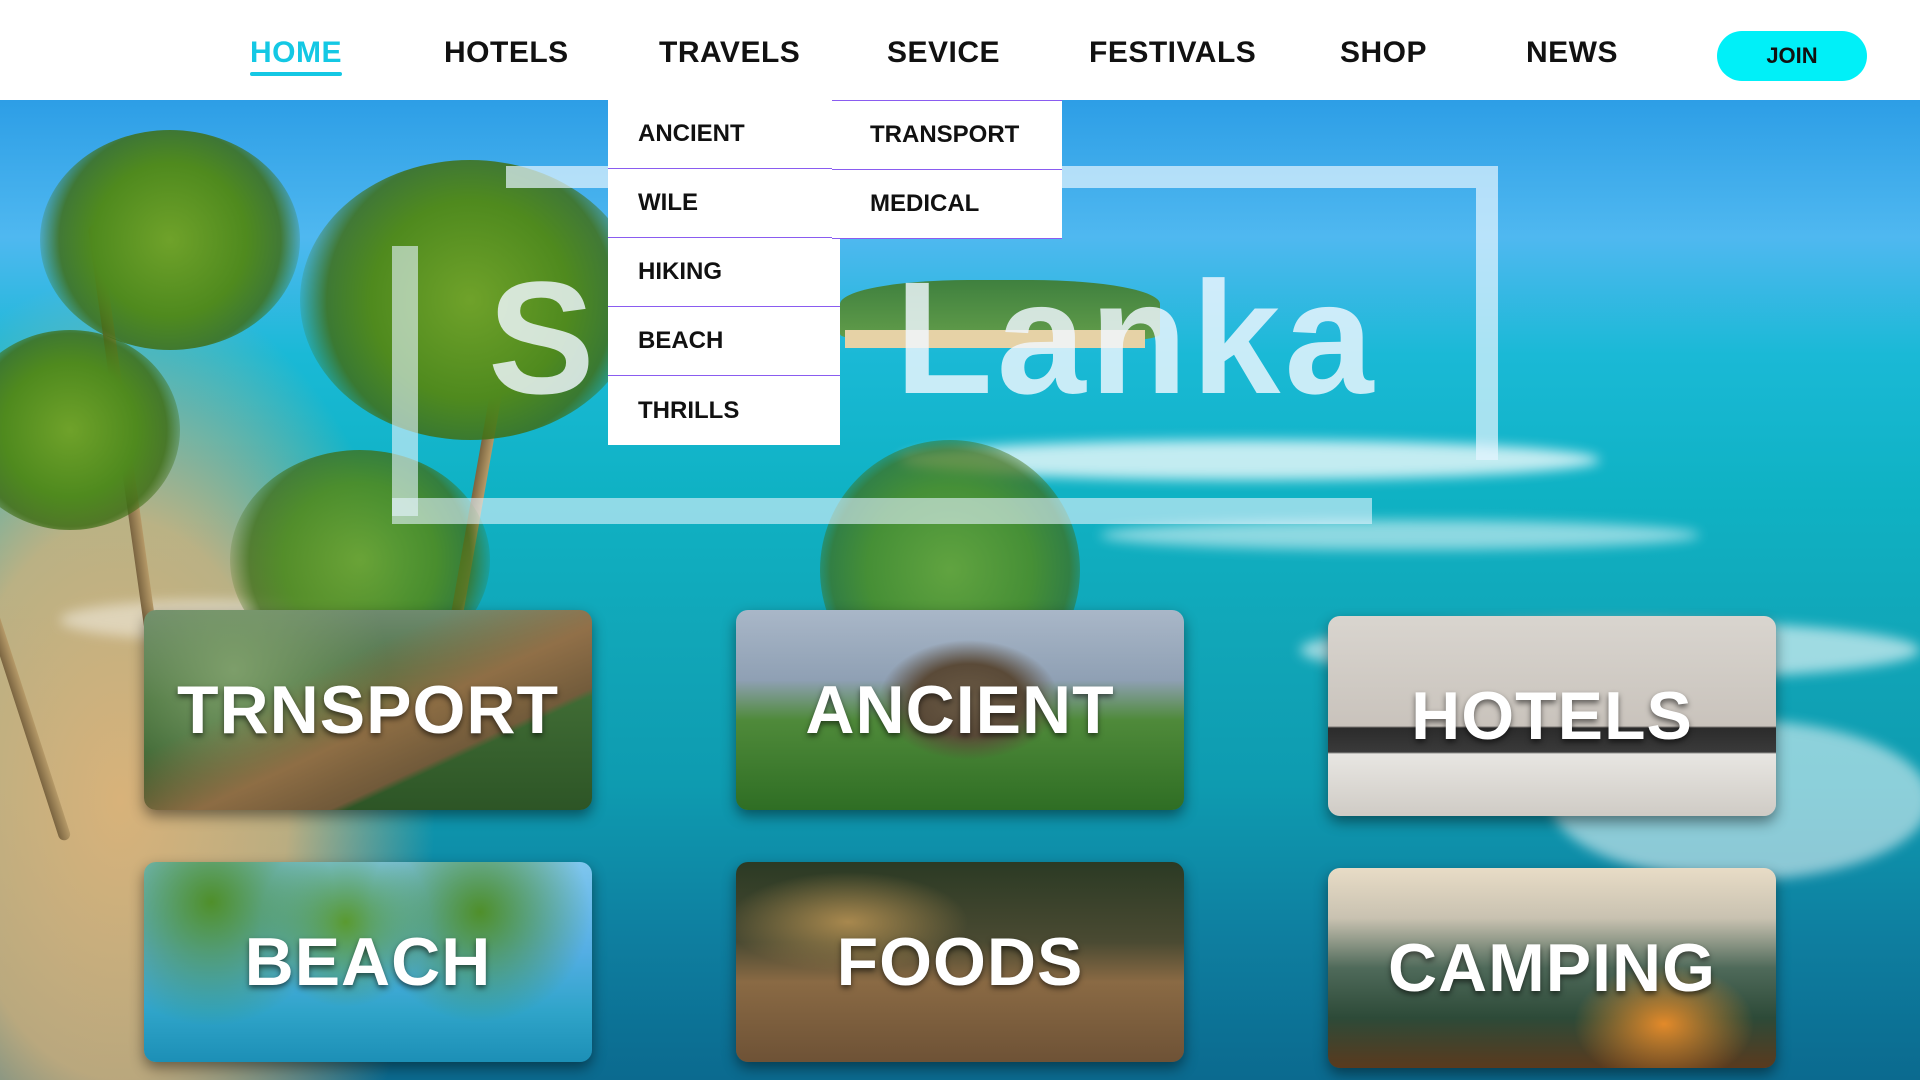 Image resolution: width=1920 pixels, height=1080 pixels. I want to click on logo-frame-left-bar, so click(405, 381).